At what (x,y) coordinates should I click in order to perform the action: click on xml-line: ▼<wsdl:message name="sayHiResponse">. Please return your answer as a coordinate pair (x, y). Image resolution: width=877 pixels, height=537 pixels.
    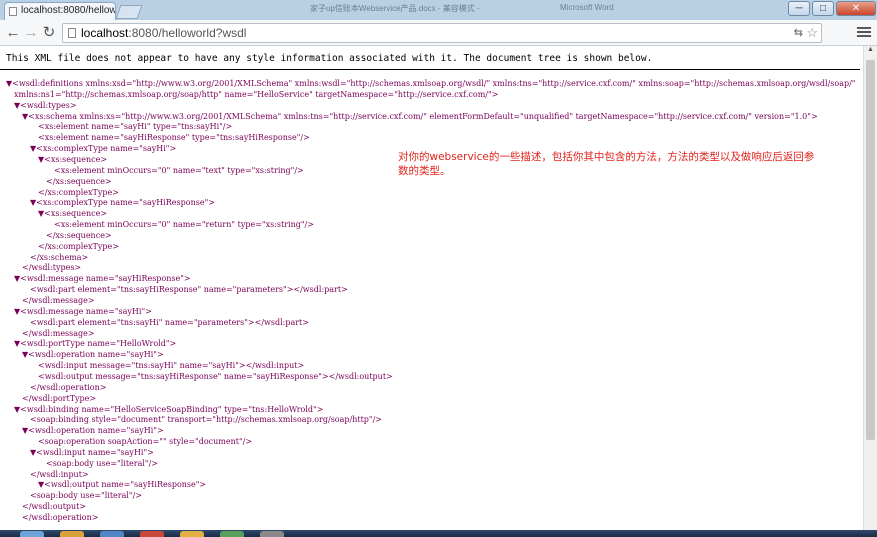
    Looking at the image, I should click on (102, 279).